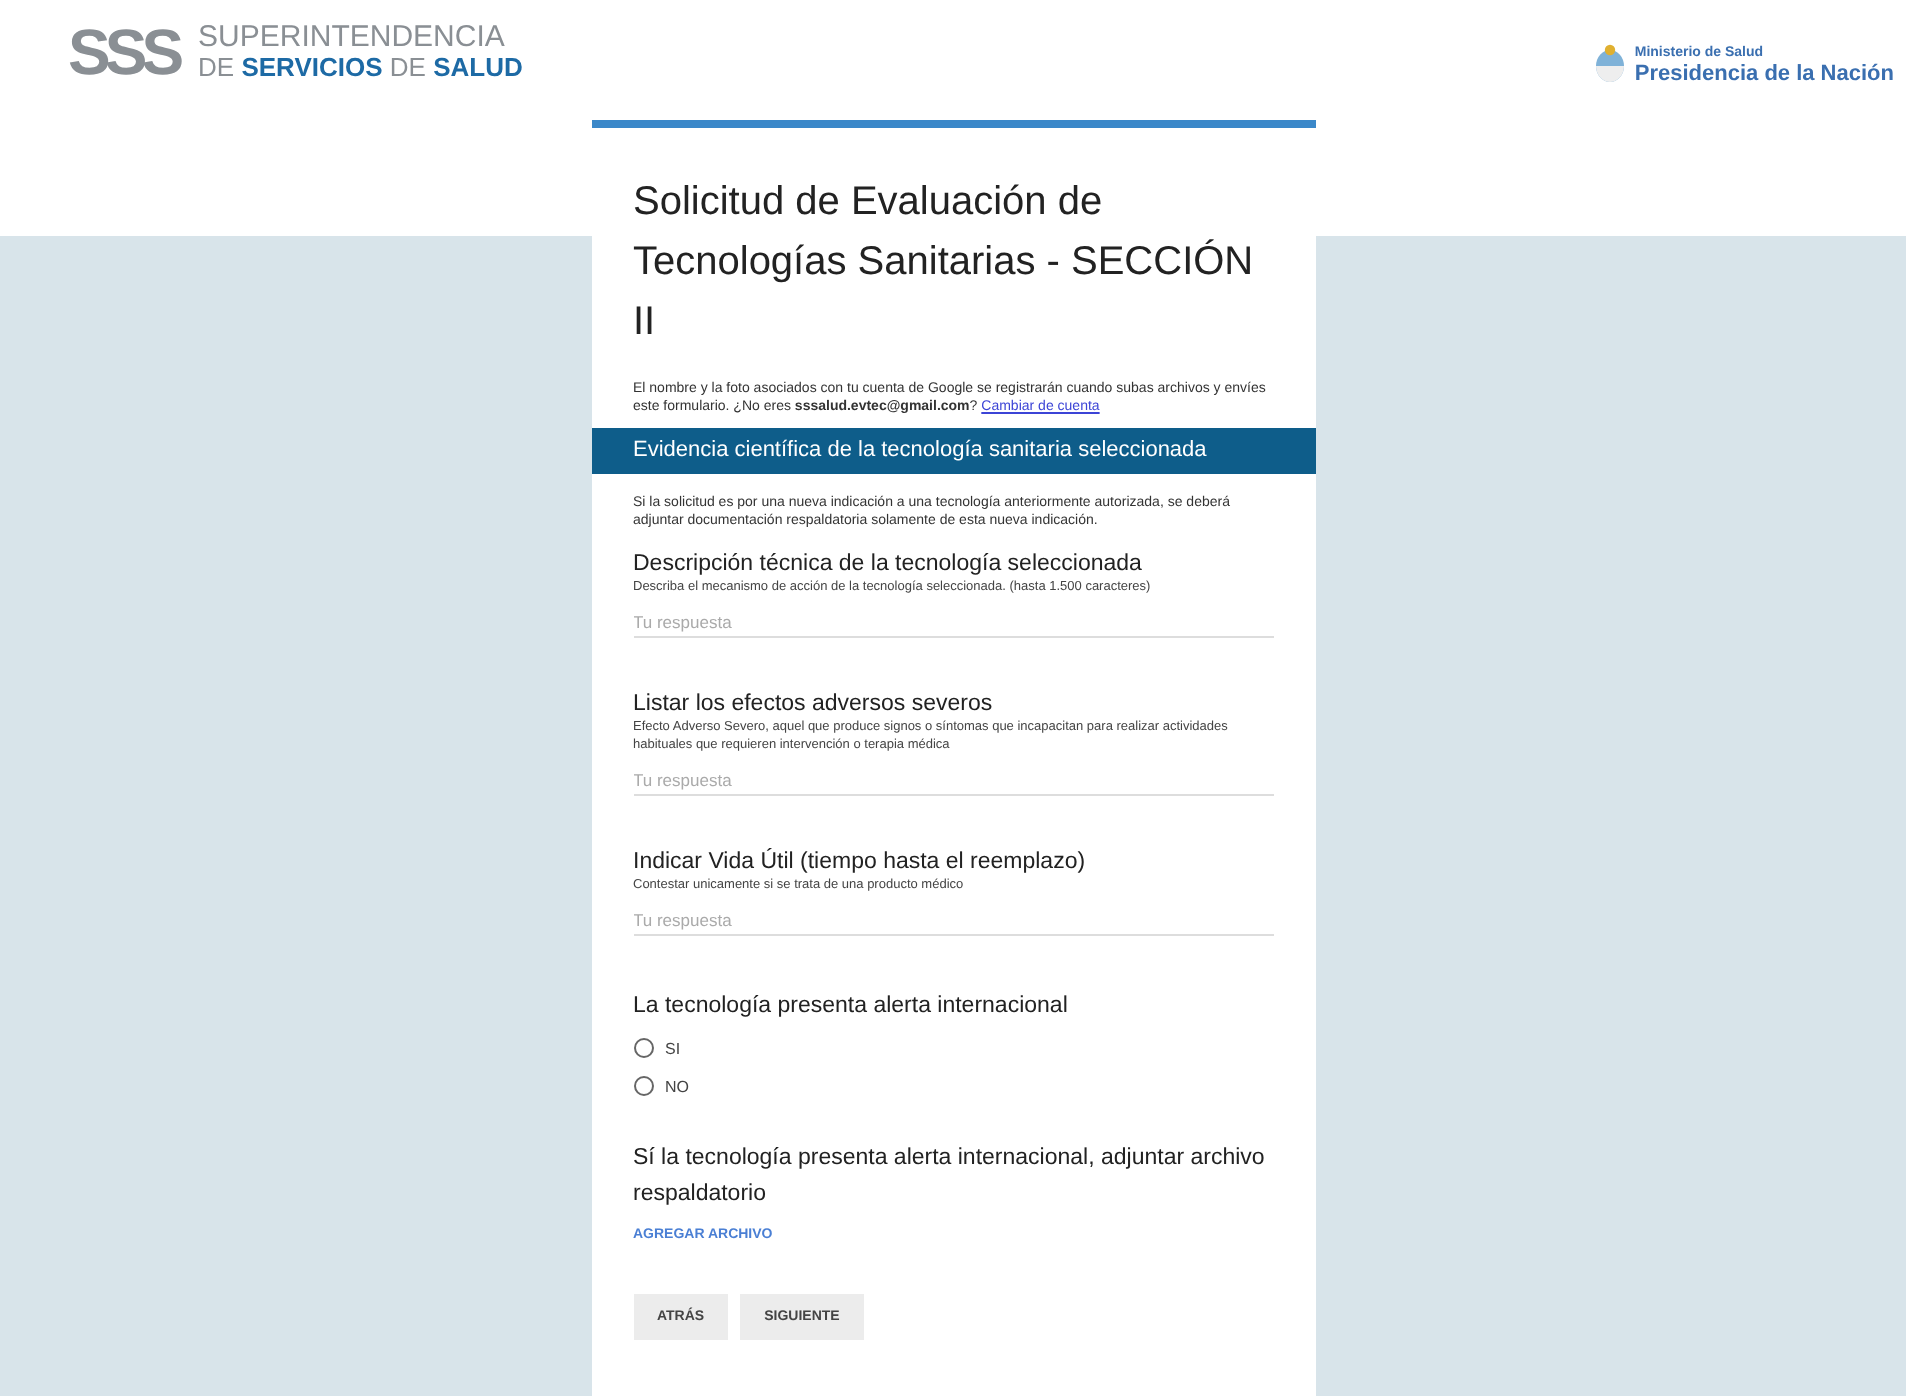 The image size is (1906, 1396). What do you see at coordinates (860, 862) in the screenshot?
I see `question-title: Indicar Vida Útil (tiempo hasta el reemplazo)` at bounding box center [860, 862].